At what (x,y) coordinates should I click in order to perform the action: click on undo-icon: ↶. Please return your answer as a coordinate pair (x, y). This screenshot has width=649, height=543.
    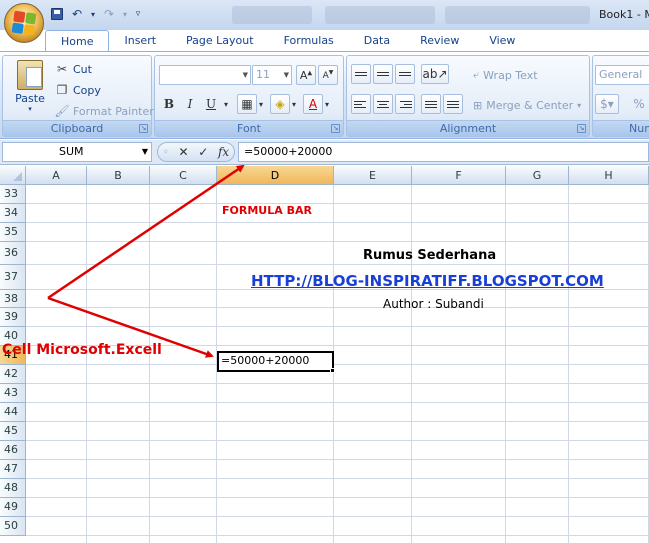
    Looking at the image, I should click on (77, 14).